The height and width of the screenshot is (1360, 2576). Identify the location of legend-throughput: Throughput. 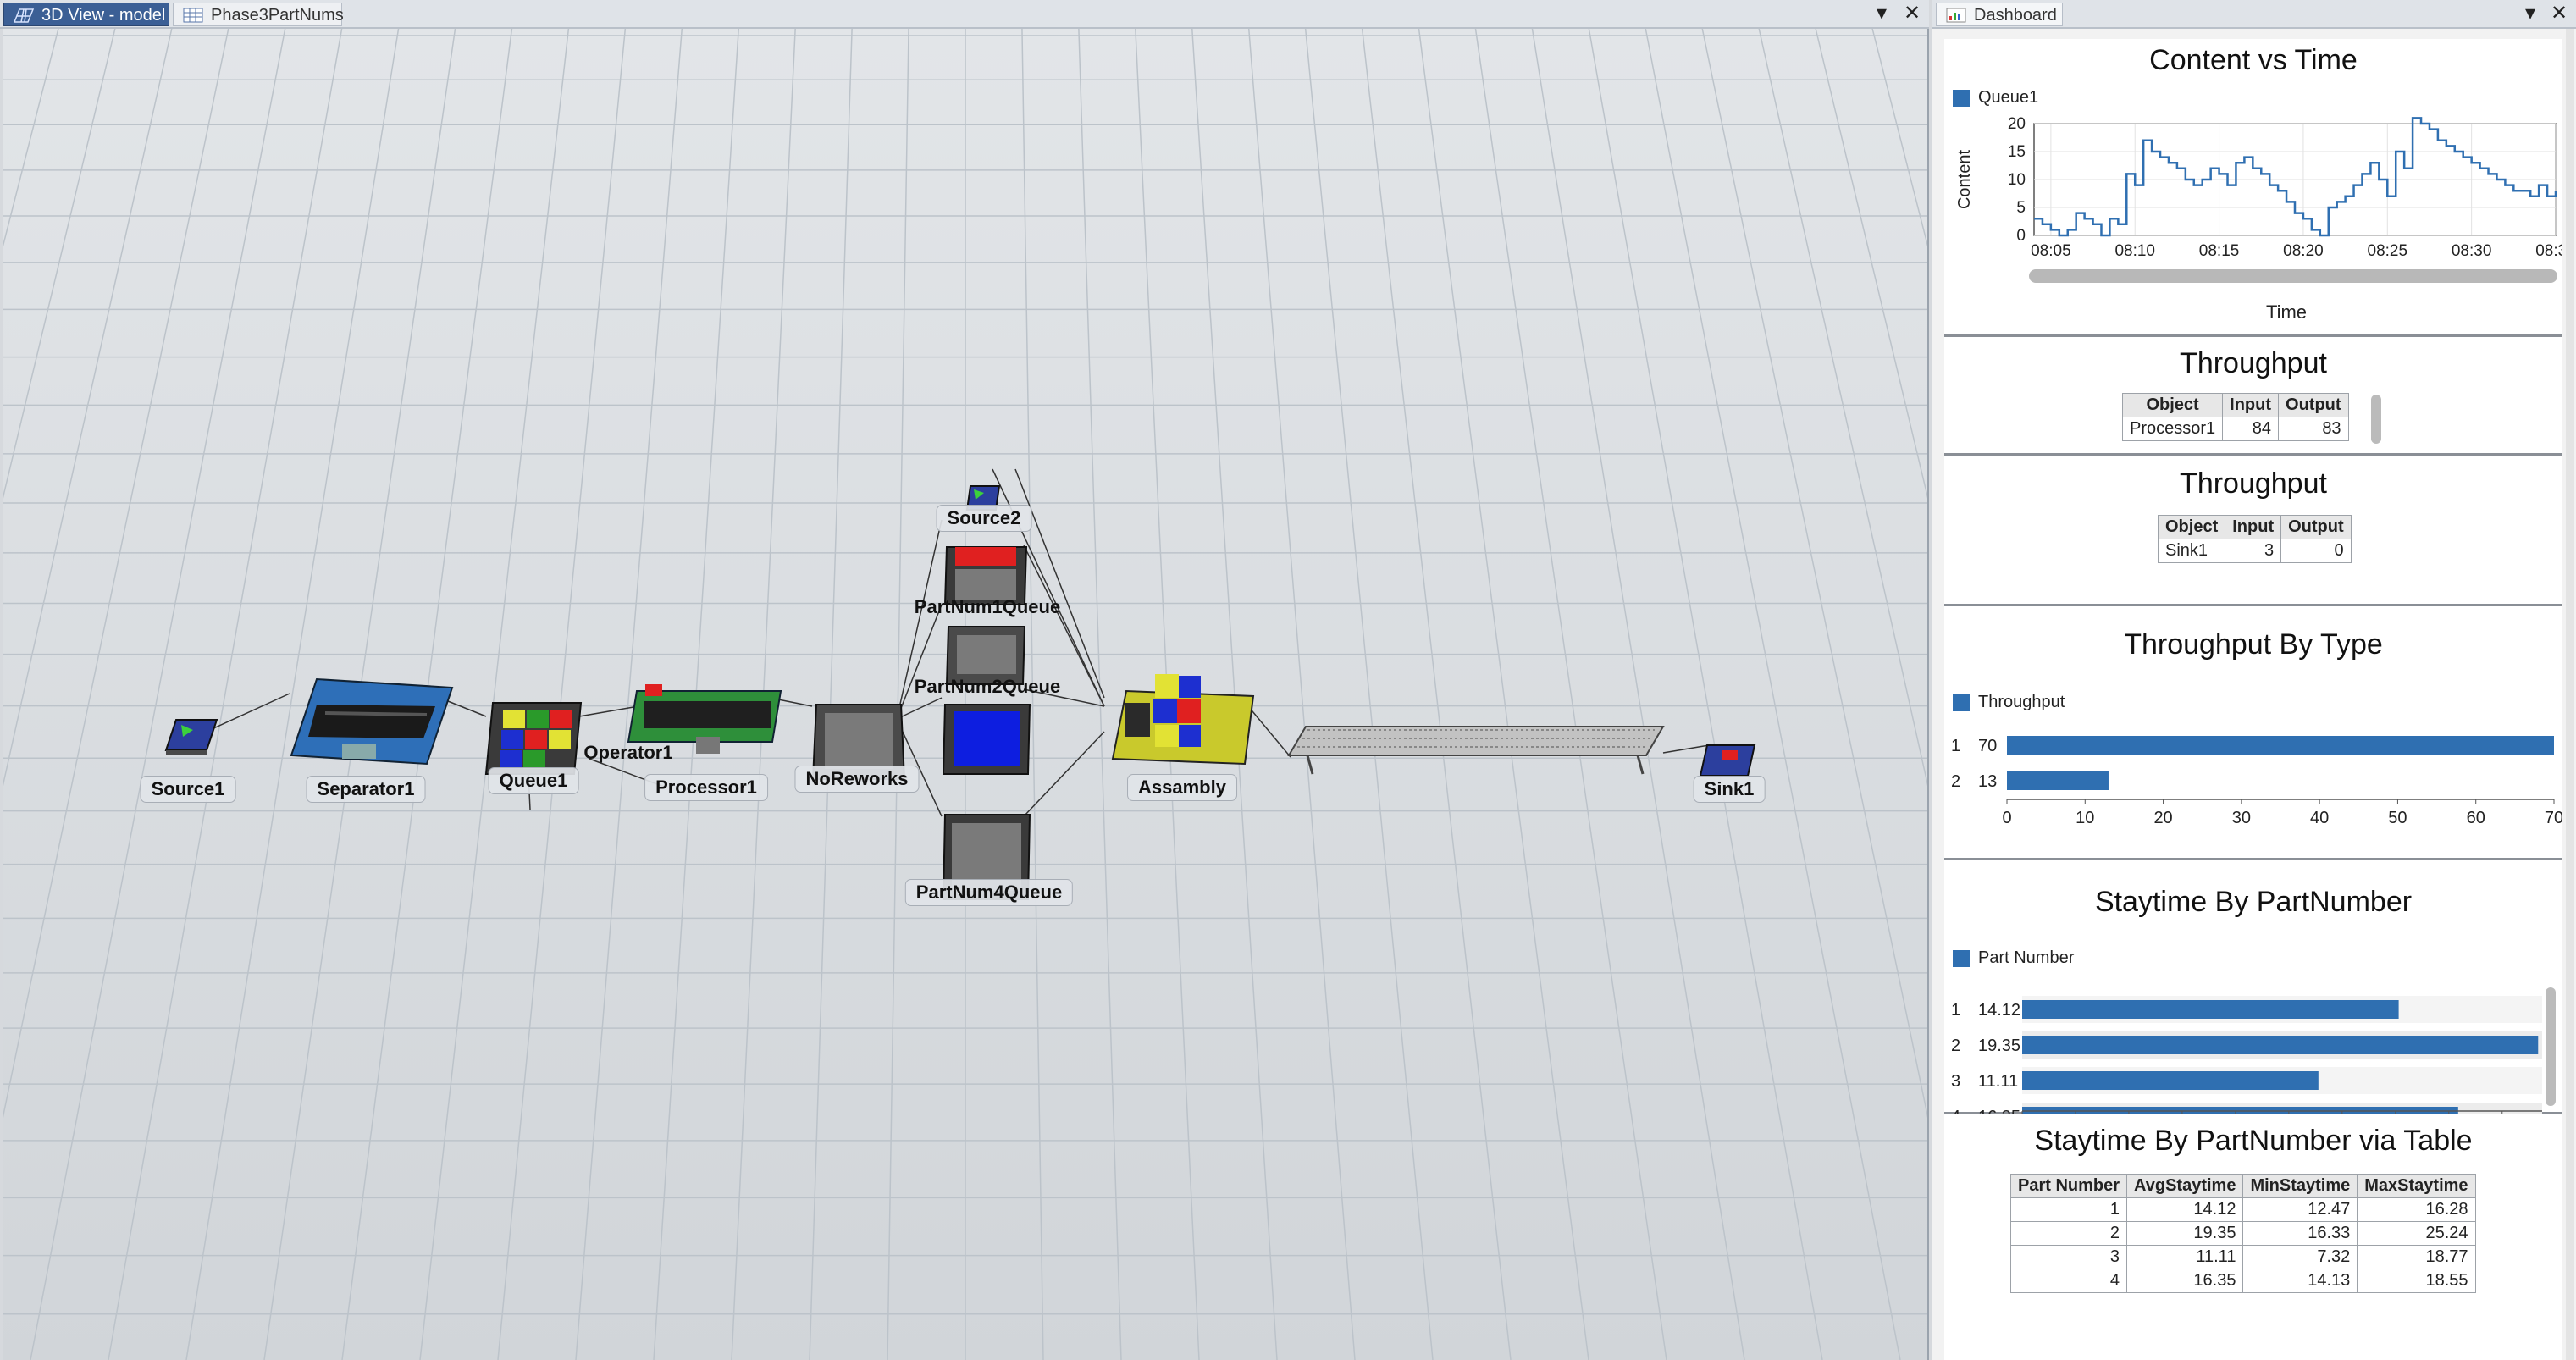
(2009, 702).